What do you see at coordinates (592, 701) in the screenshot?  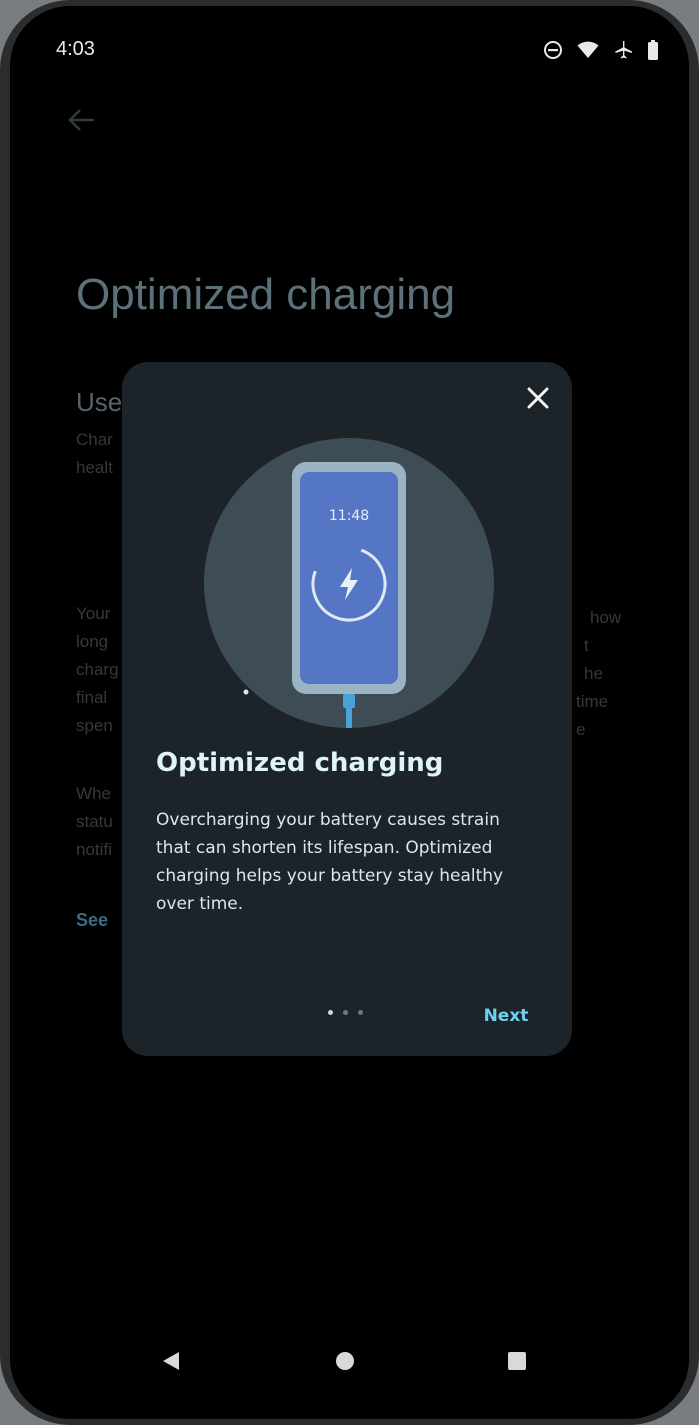 I see `description-line-right: time` at bounding box center [592, 701].